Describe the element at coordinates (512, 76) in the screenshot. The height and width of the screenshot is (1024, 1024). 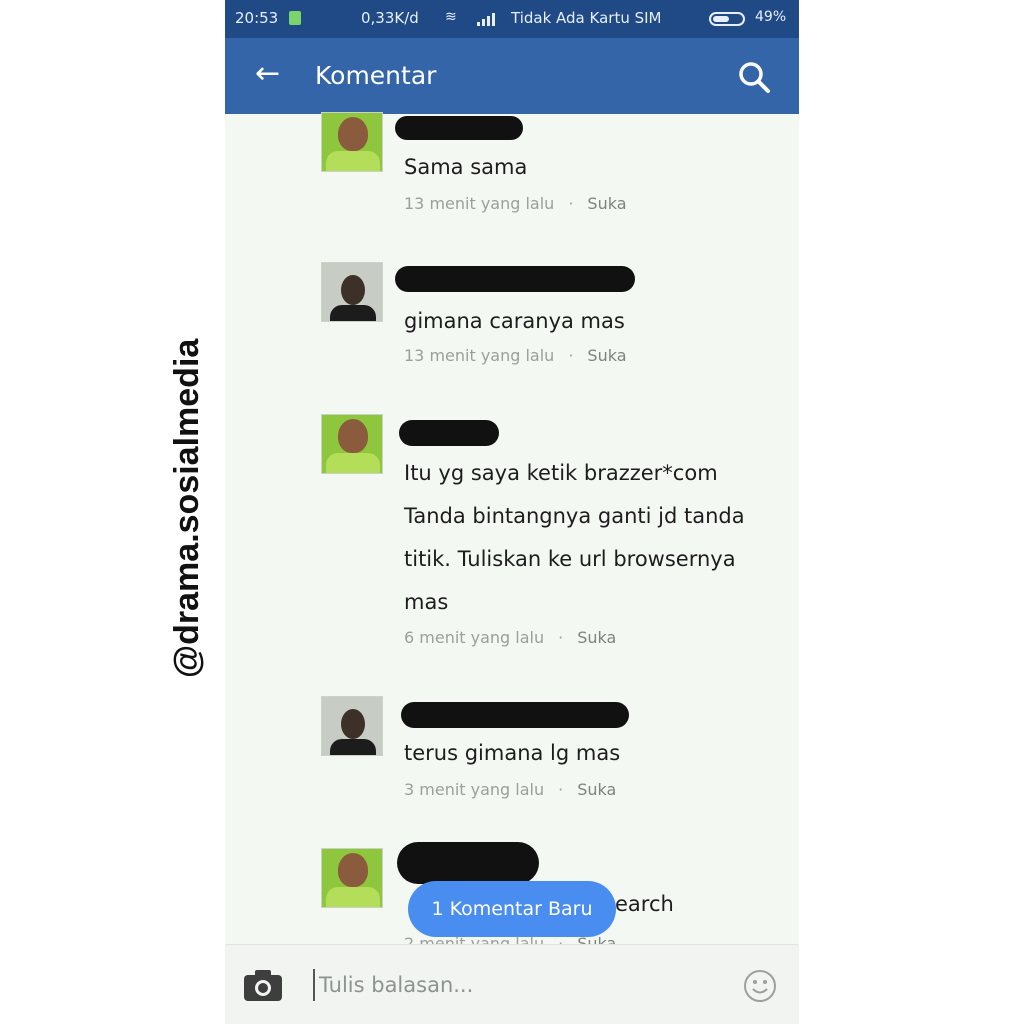
I see `app-bar: ← Komentar` at that location.